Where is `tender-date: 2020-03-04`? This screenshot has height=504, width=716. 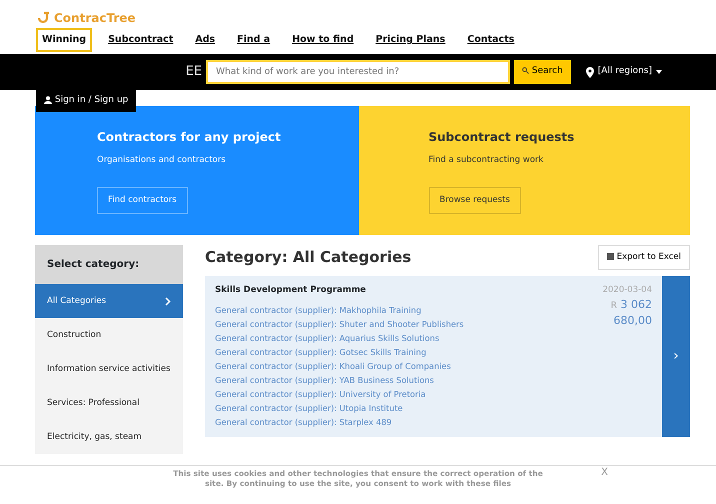 tender-date: 2020-03-04 is located at coordinates (627, 290).